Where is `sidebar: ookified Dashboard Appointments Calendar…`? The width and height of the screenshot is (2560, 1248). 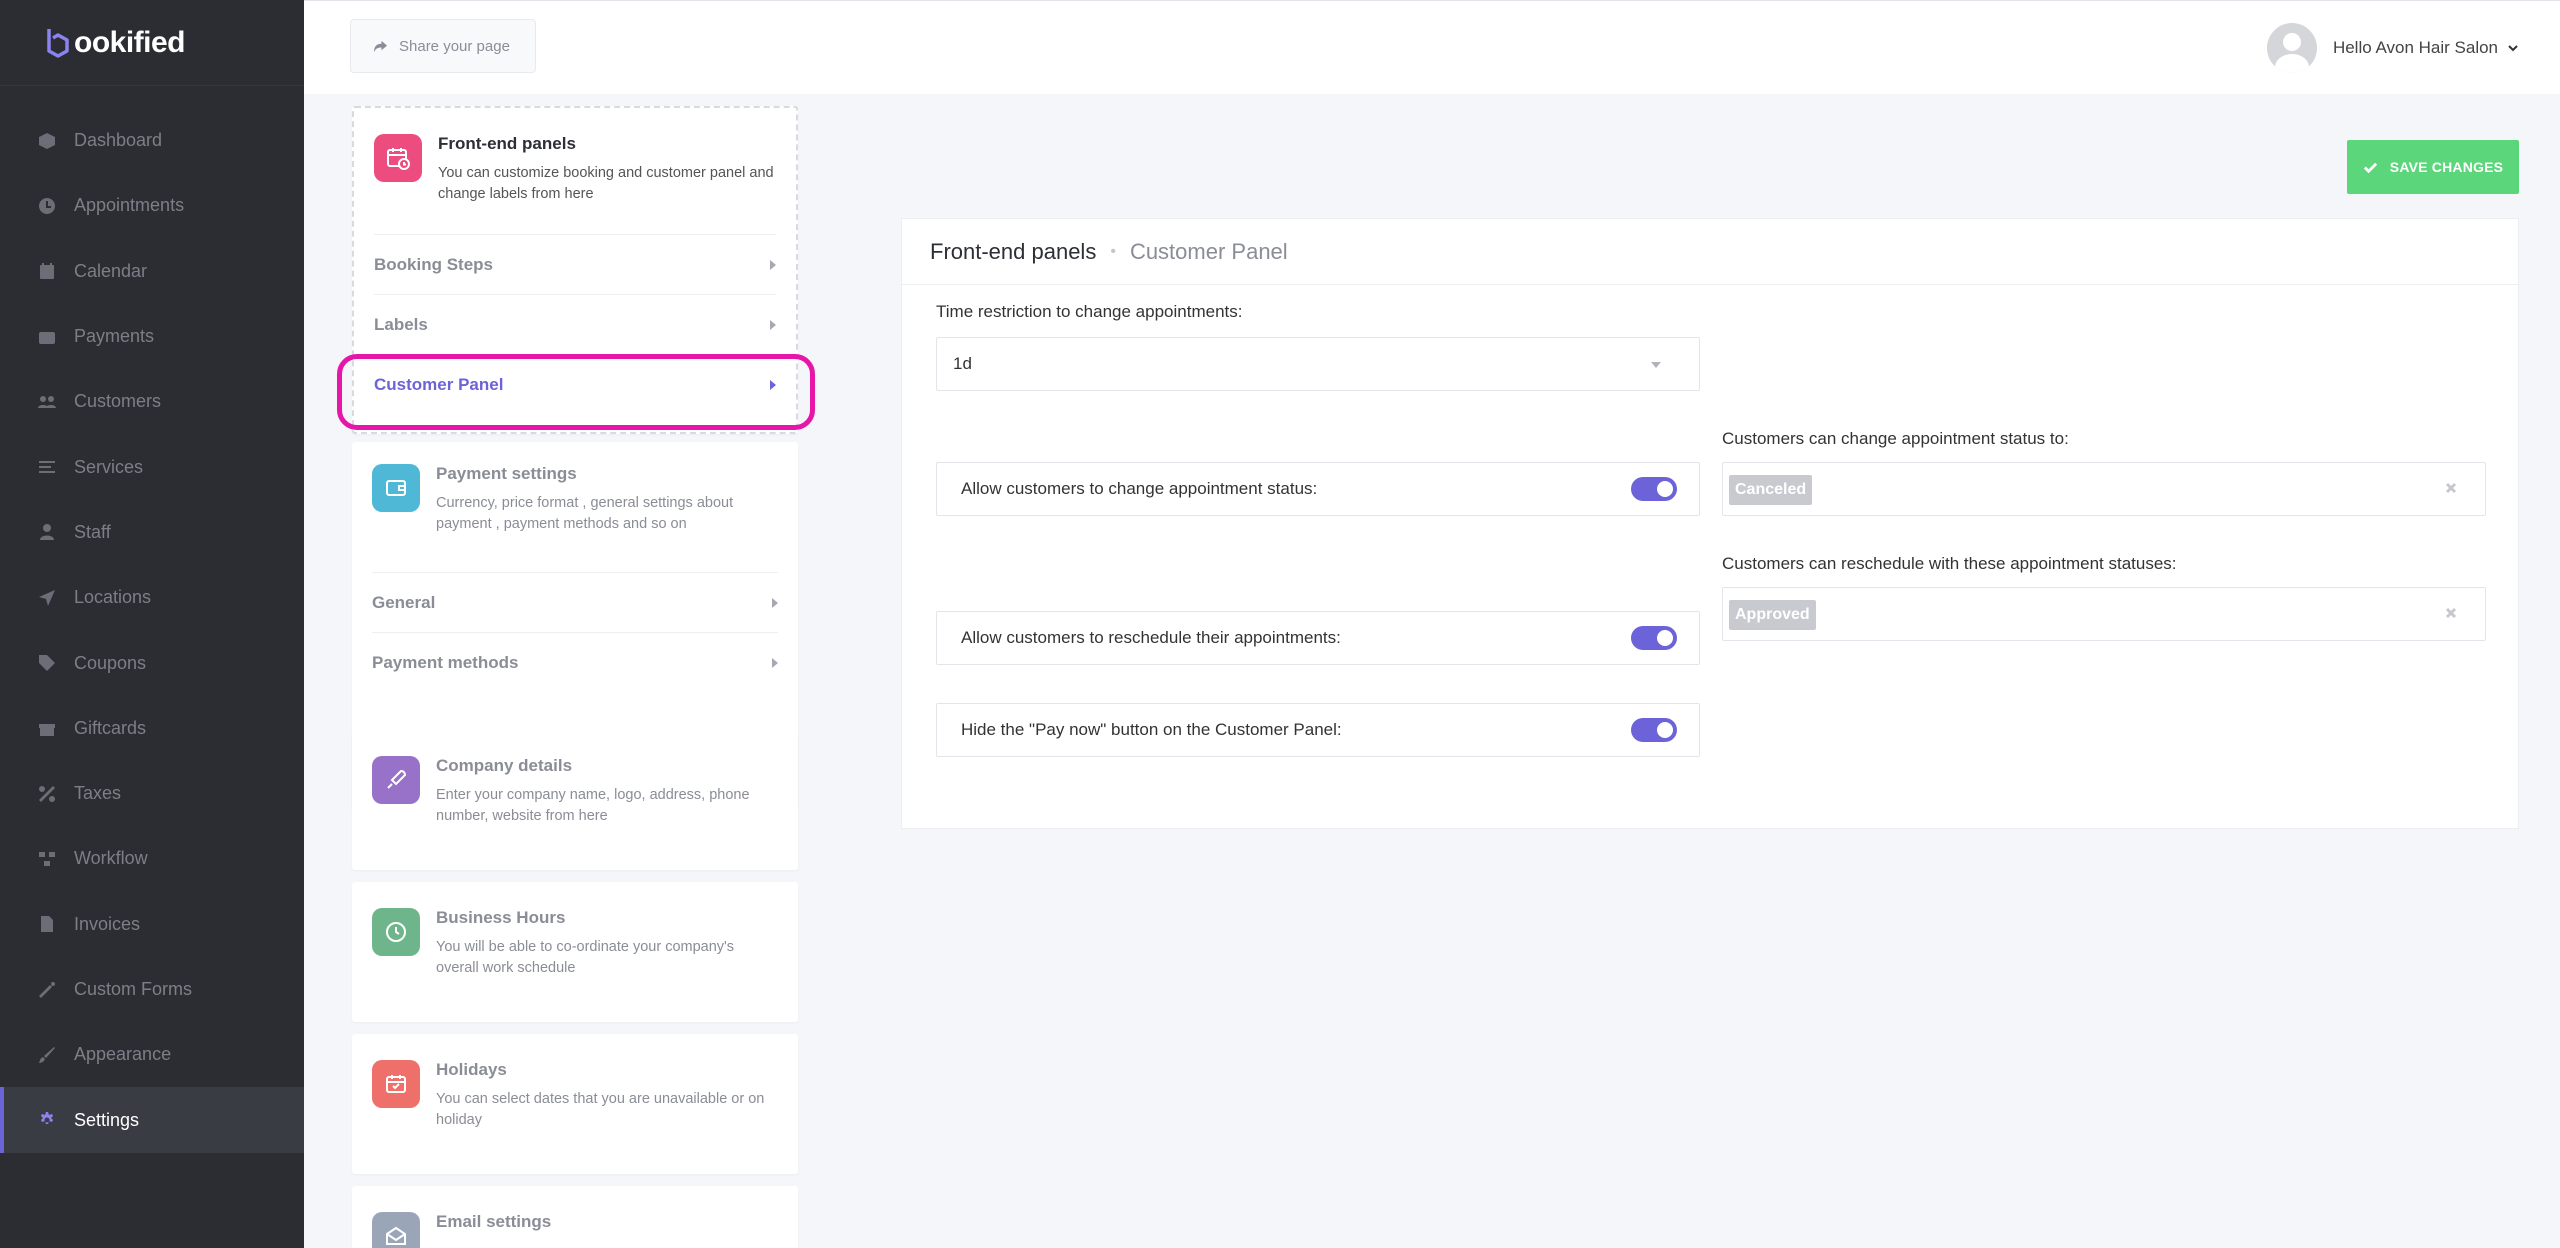
sidebar: ookified Dashboard Appointments Calendar… is located at coordinates (152, 624).